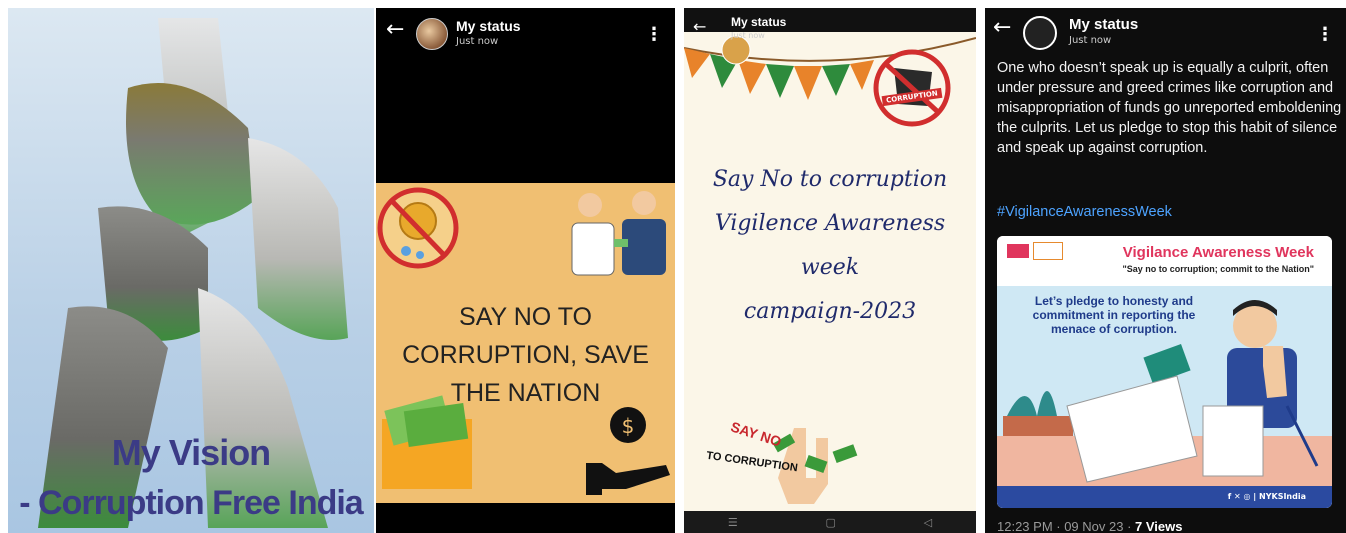 The width and height of the screenshot is (1346, 533). Describe the element at coordinates (928, 522) in the screenshot. I see `back-icon: ◁` at that location.